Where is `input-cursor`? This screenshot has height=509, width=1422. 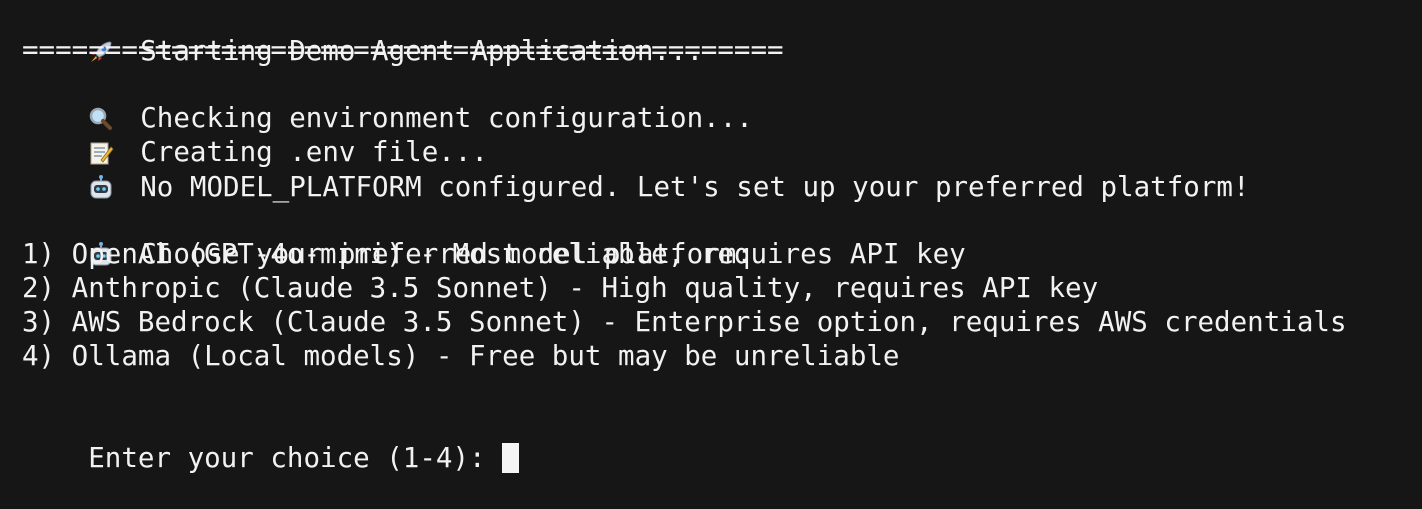 input-cursor is located at coordinates (510, 458).